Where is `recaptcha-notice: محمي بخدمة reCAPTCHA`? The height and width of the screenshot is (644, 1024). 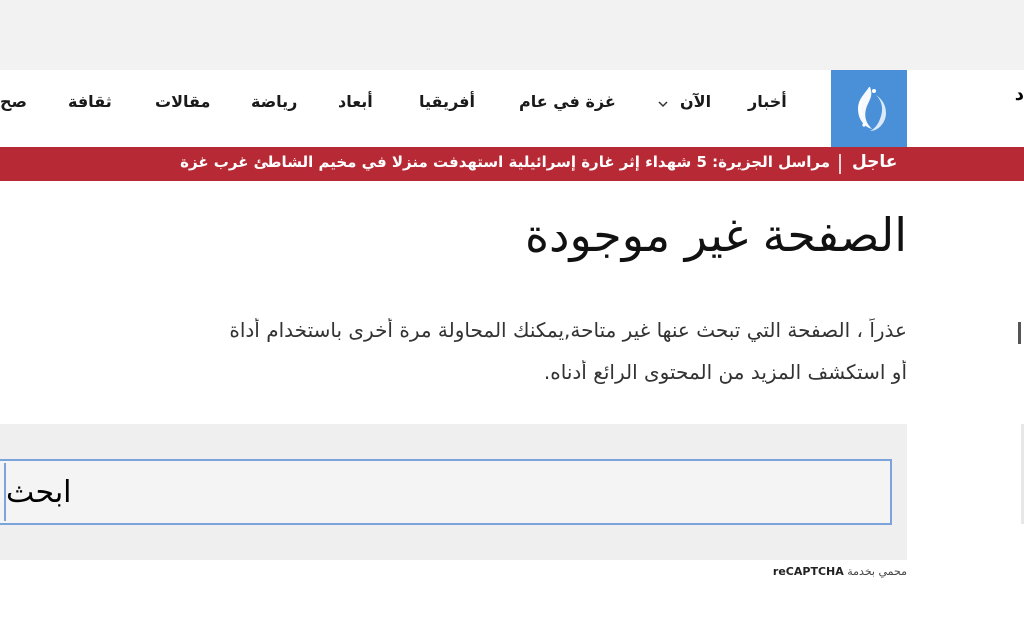
recaptcha-notice: محمي بخدمة reCAPTCHA is located at coordinates (840, 571).